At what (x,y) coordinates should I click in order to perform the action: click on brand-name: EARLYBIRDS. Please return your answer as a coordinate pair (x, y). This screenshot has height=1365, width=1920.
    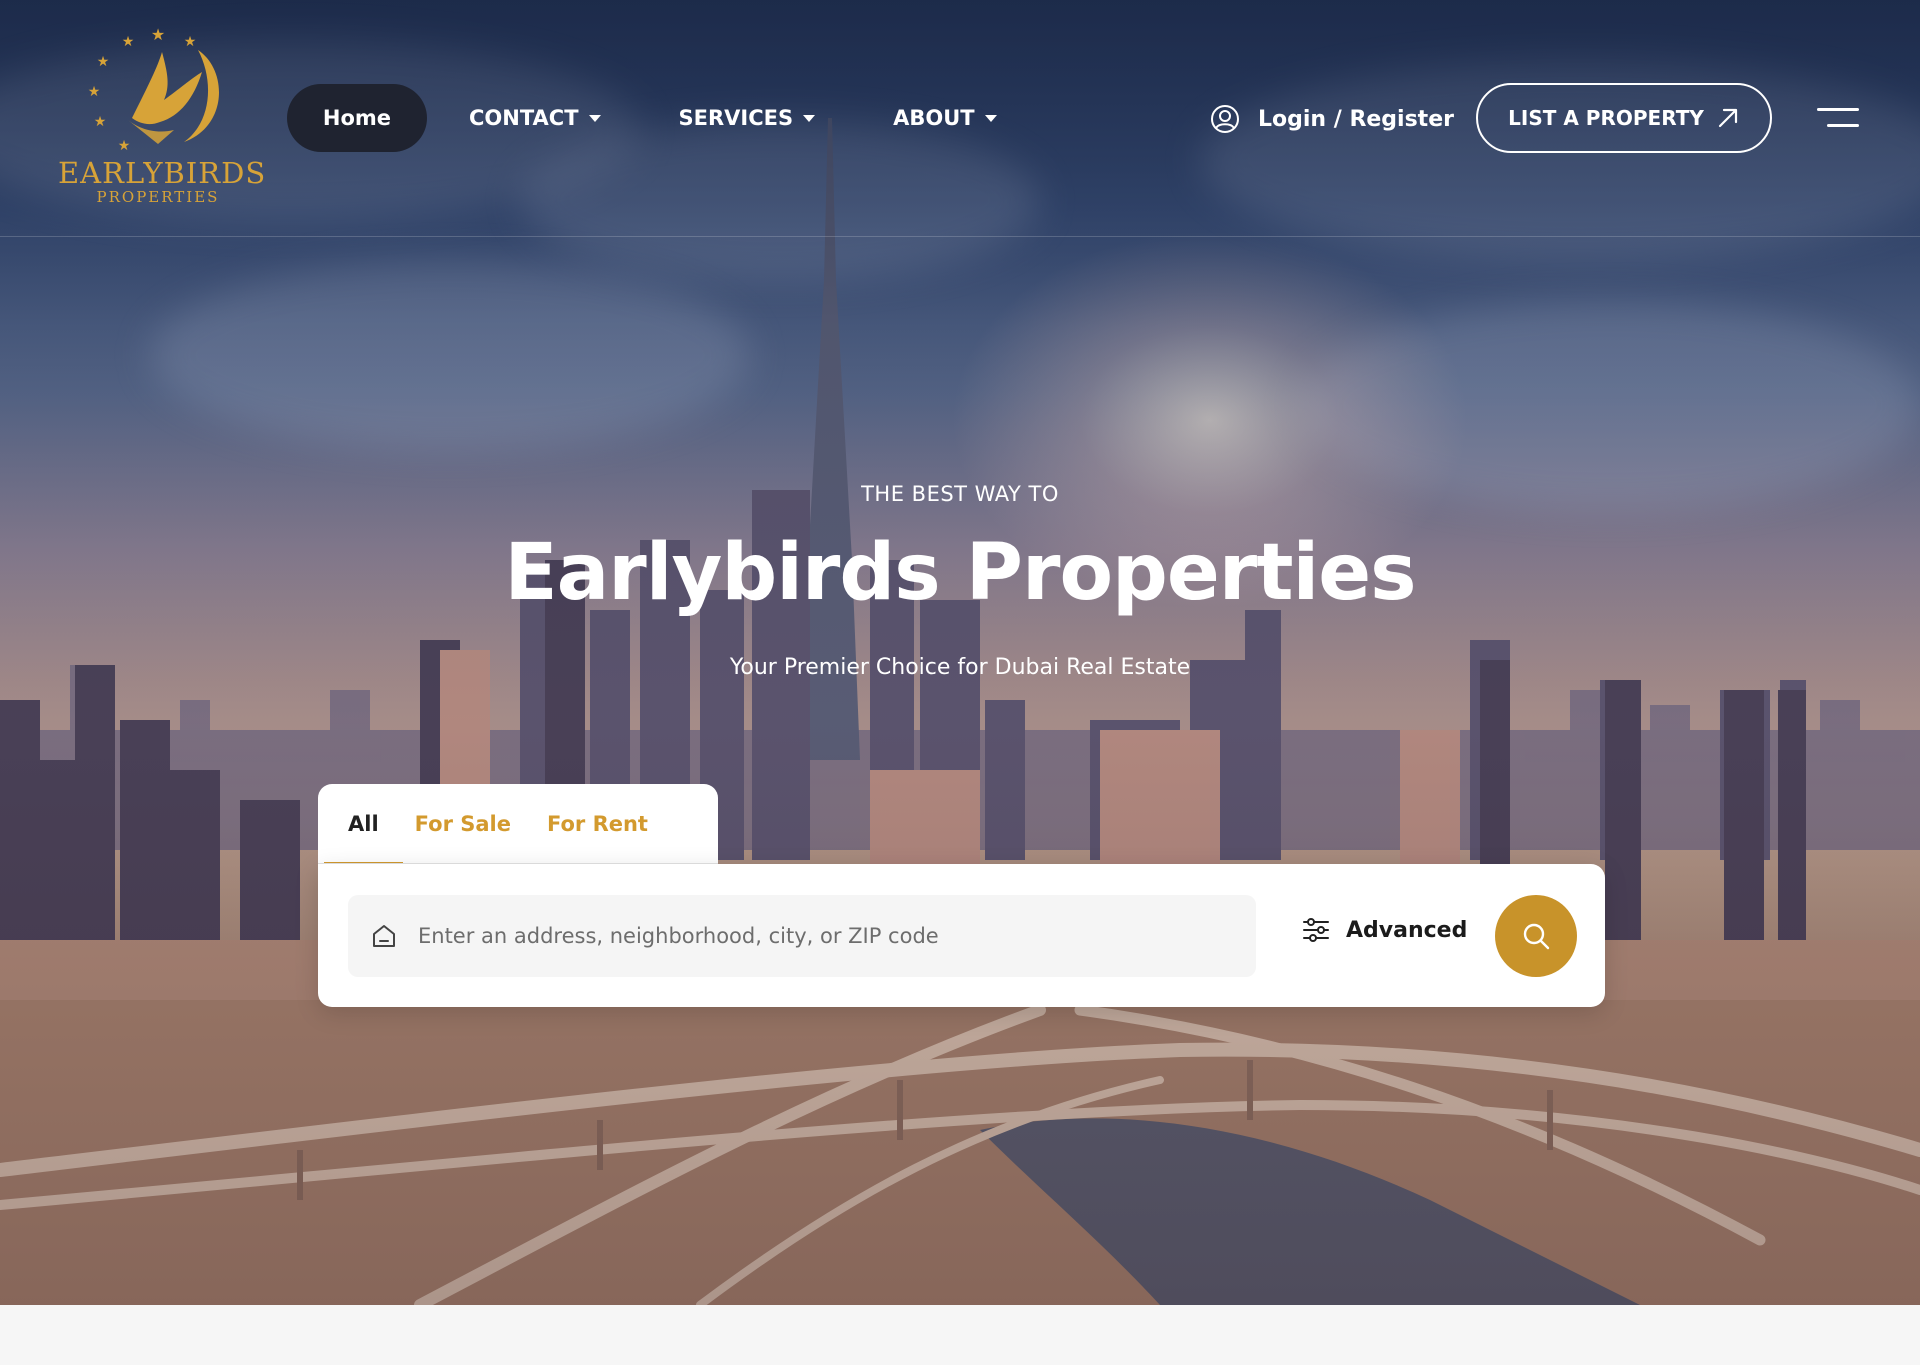
    Looking at the image, I should click on (162, 173).